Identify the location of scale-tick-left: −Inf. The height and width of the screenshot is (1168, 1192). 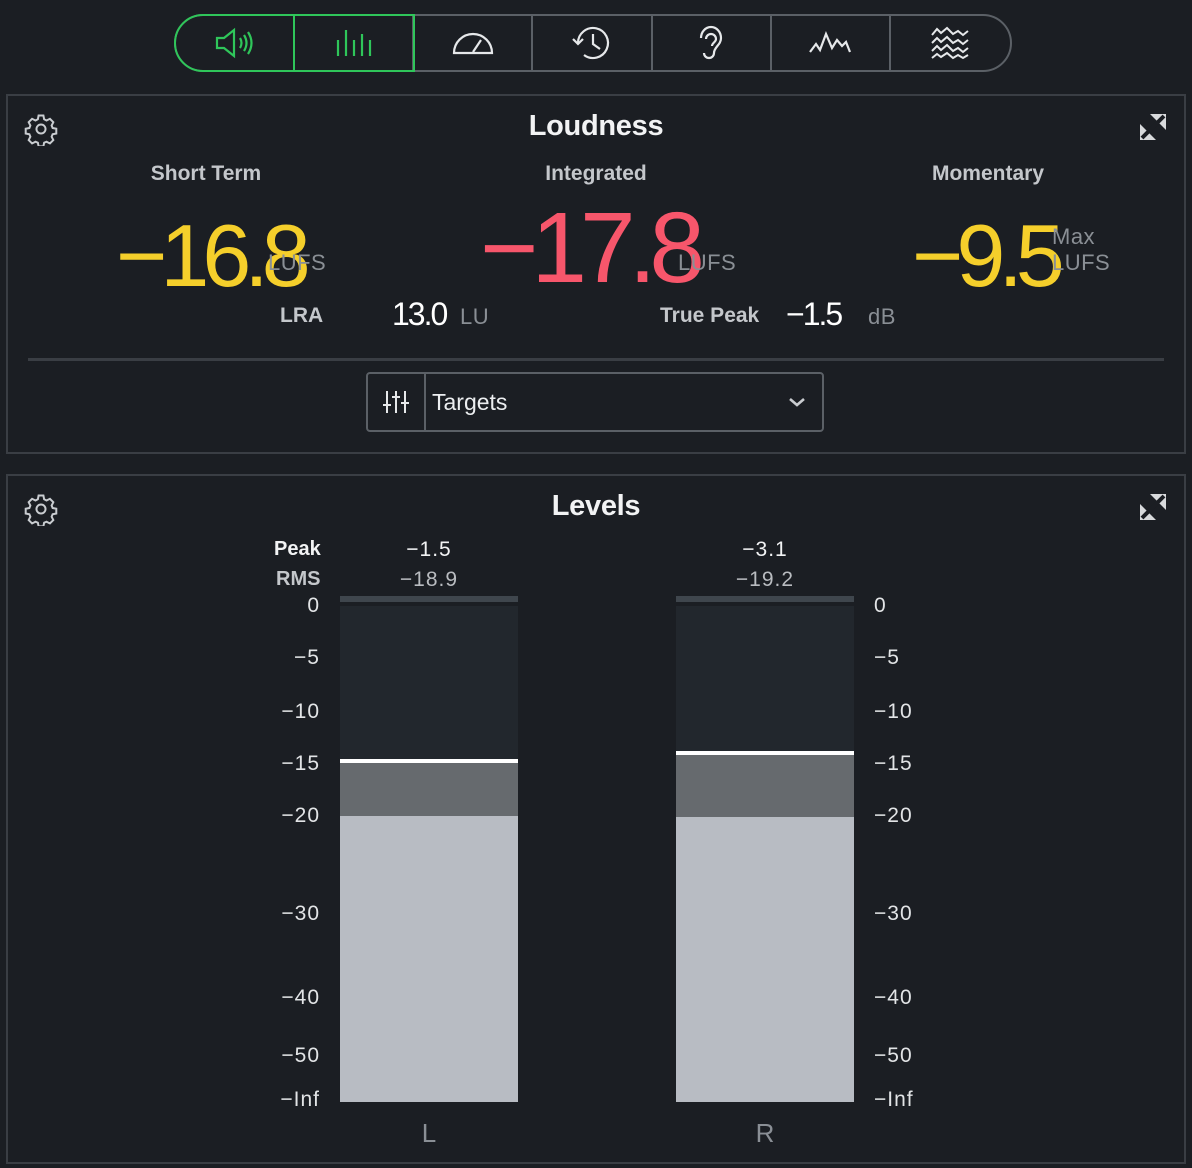
(300, 1099).